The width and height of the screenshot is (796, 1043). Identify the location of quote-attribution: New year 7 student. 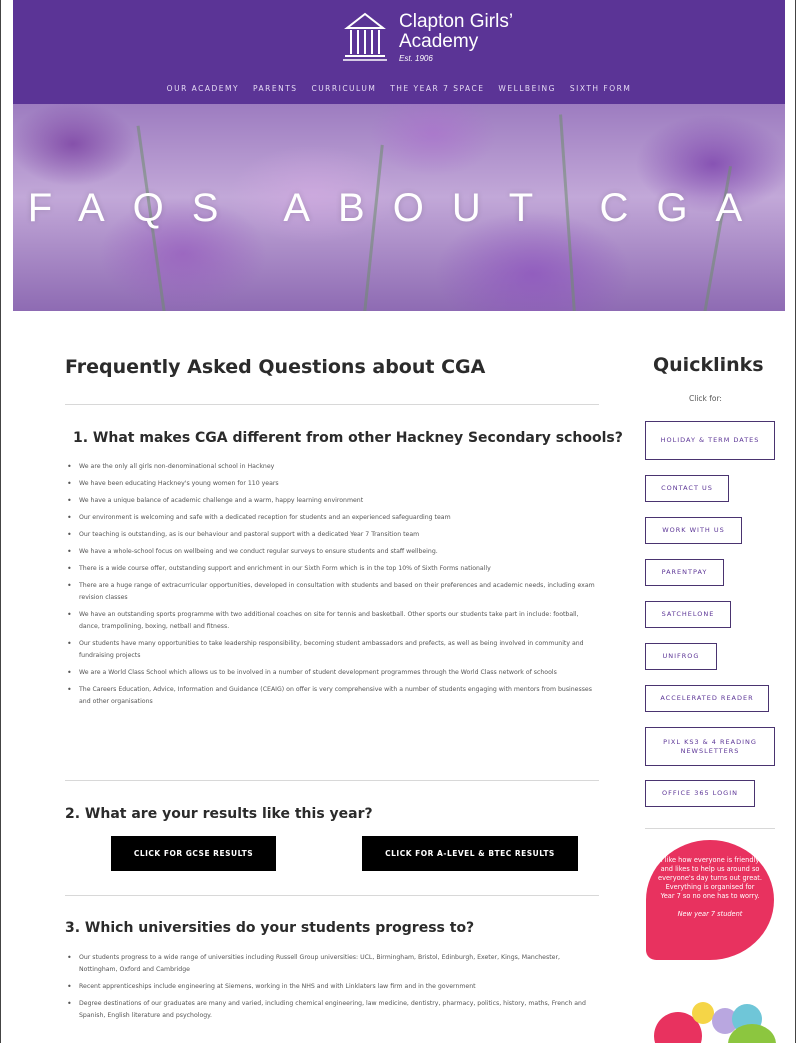
(710, 914).